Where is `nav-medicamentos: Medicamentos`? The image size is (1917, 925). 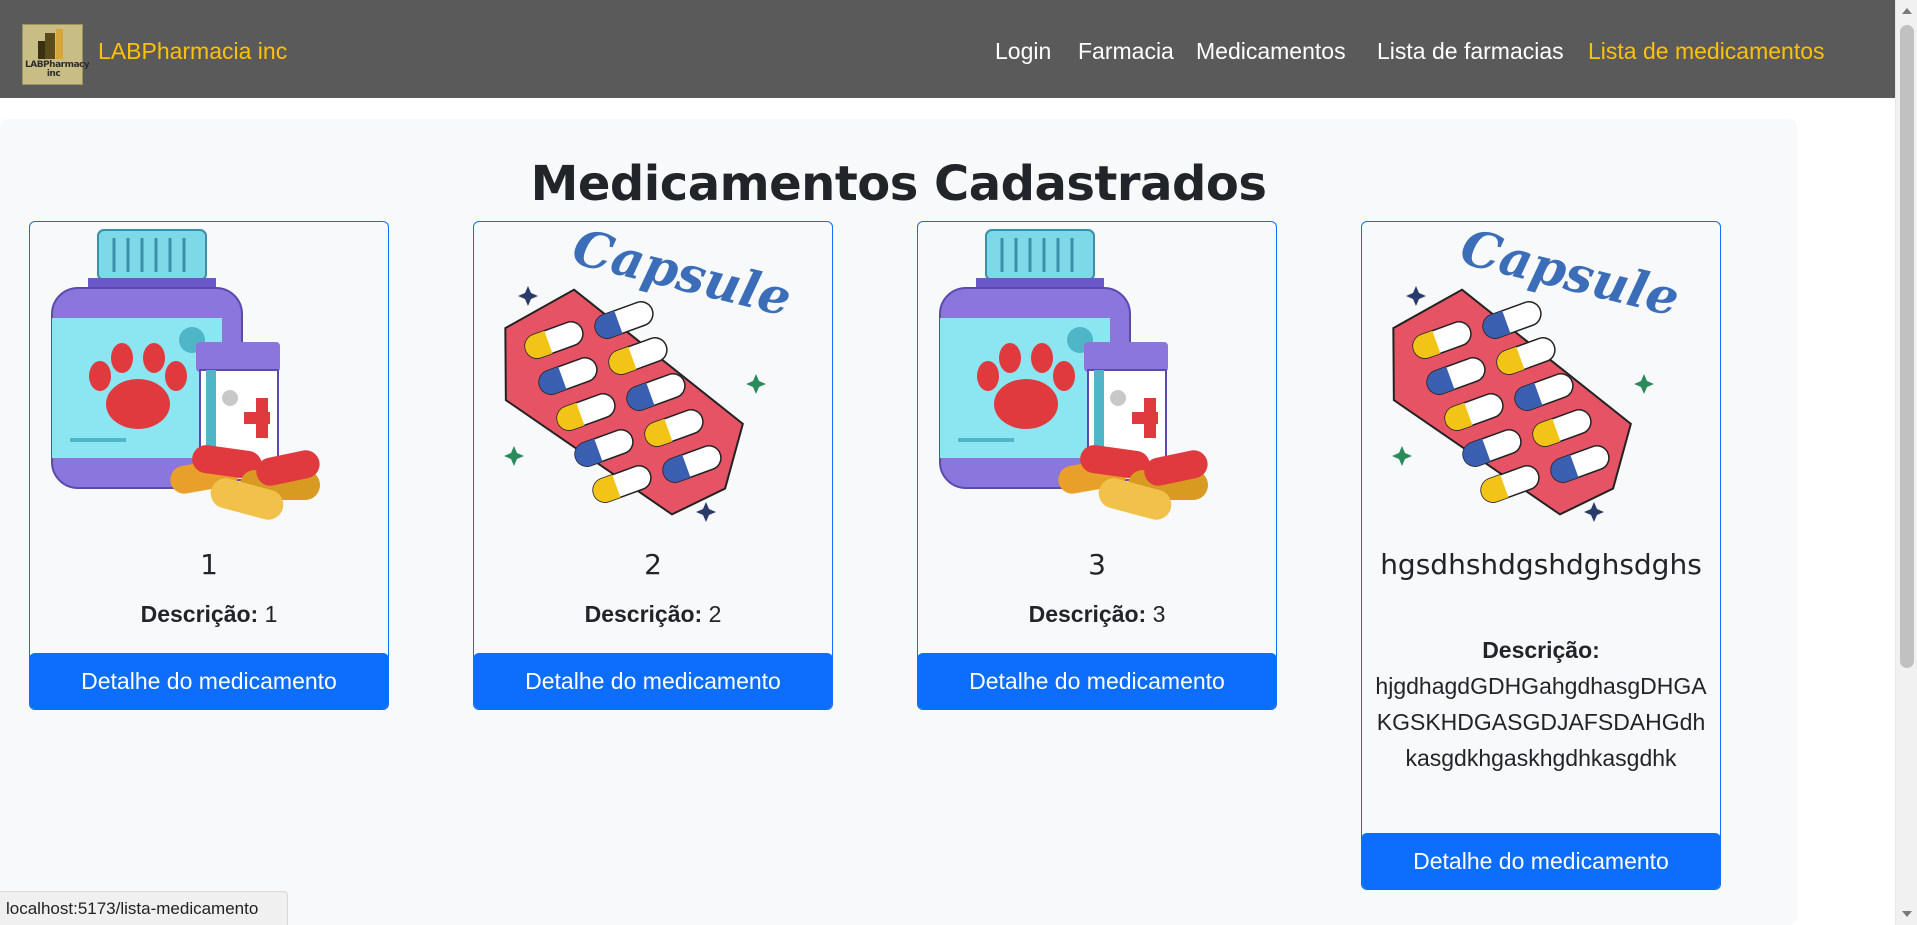 nav-medicamentos: Medicamentos is located at coordinates (1271, 52).